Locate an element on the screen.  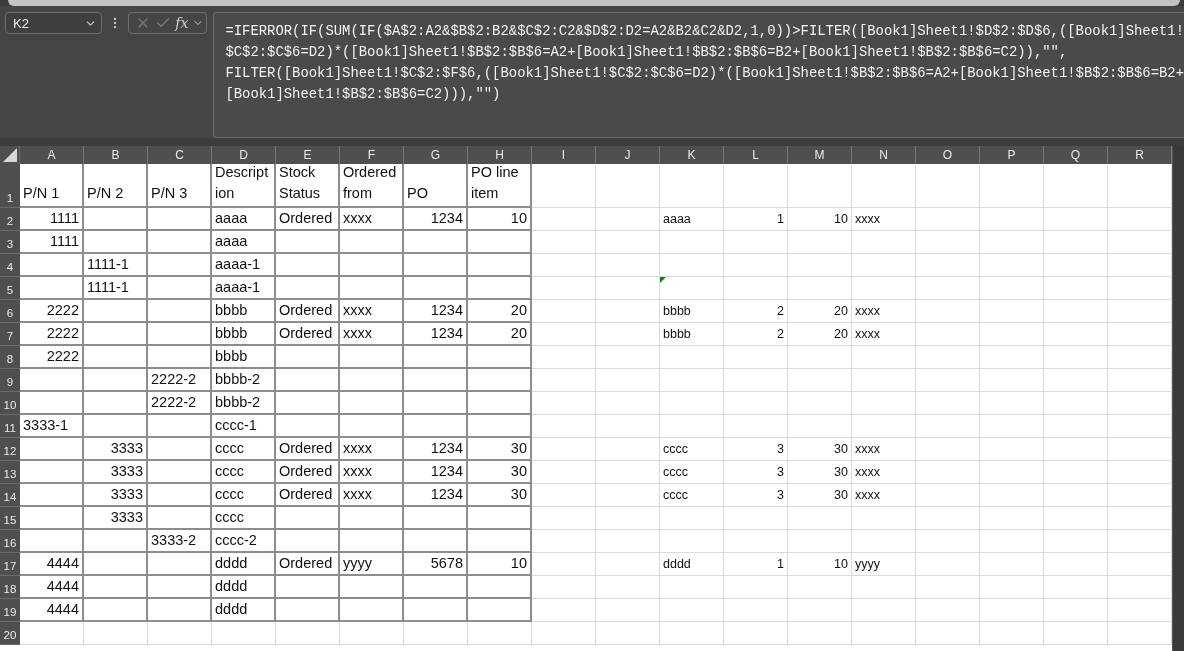
insert-function-button: fx is located at coordinates (182, 23).